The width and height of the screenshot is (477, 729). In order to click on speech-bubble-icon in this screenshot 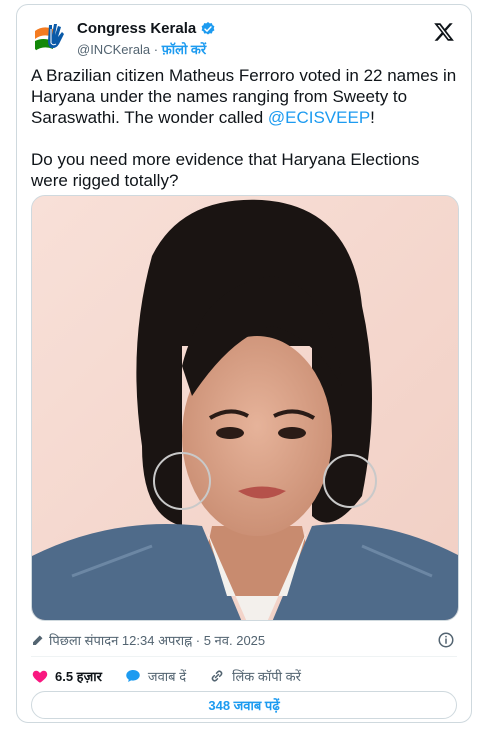, I will do `click(133, 676)`.